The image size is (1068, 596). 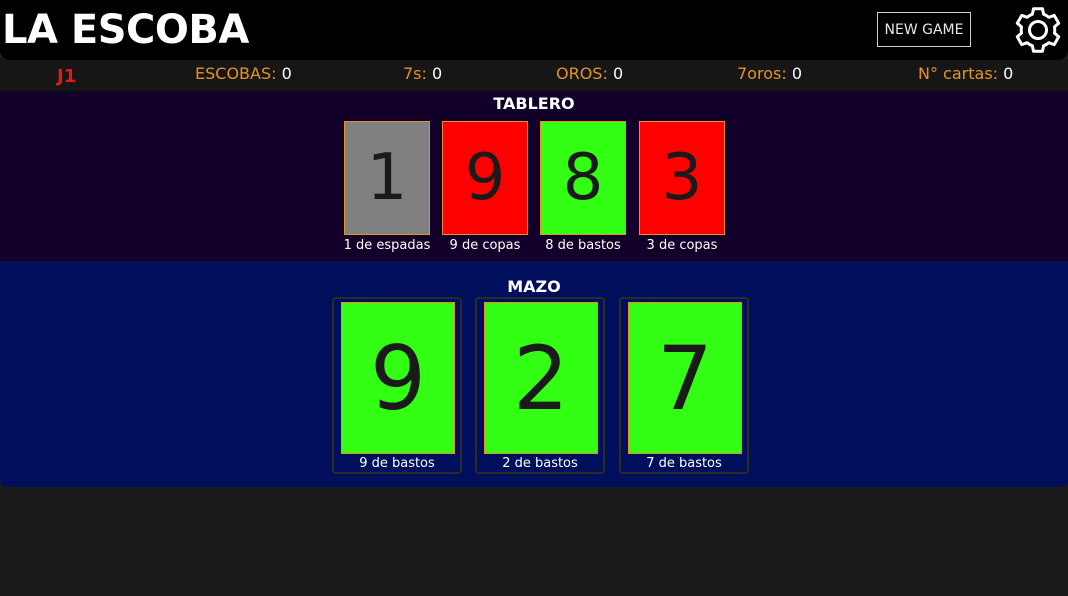 What do you see at coordinates (387, 245) in the screenshot?
I see `tablero-card-caption: 1 de espadas` at bounding box center [387, 245].